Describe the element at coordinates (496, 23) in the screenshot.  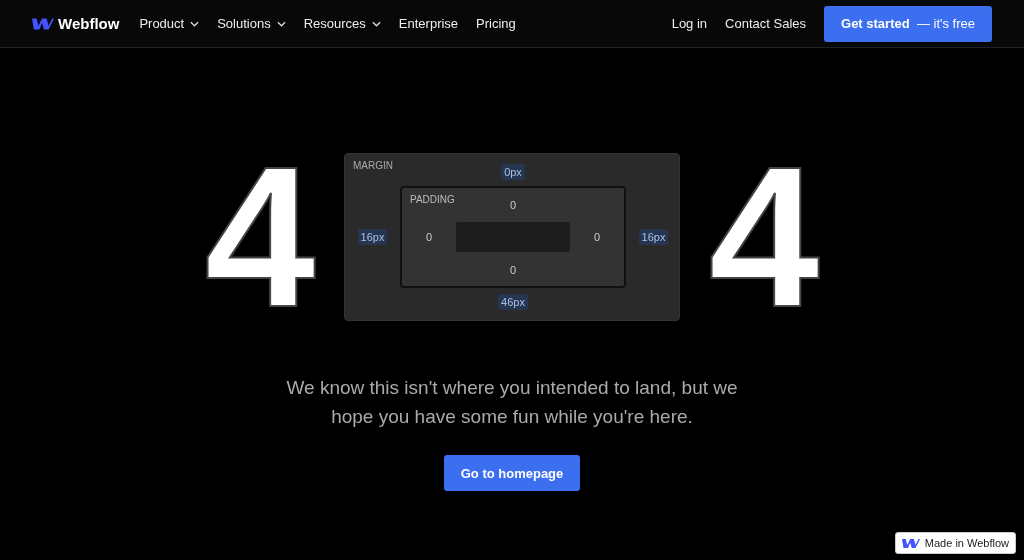
I see `nav-link: Pricing` at that location.